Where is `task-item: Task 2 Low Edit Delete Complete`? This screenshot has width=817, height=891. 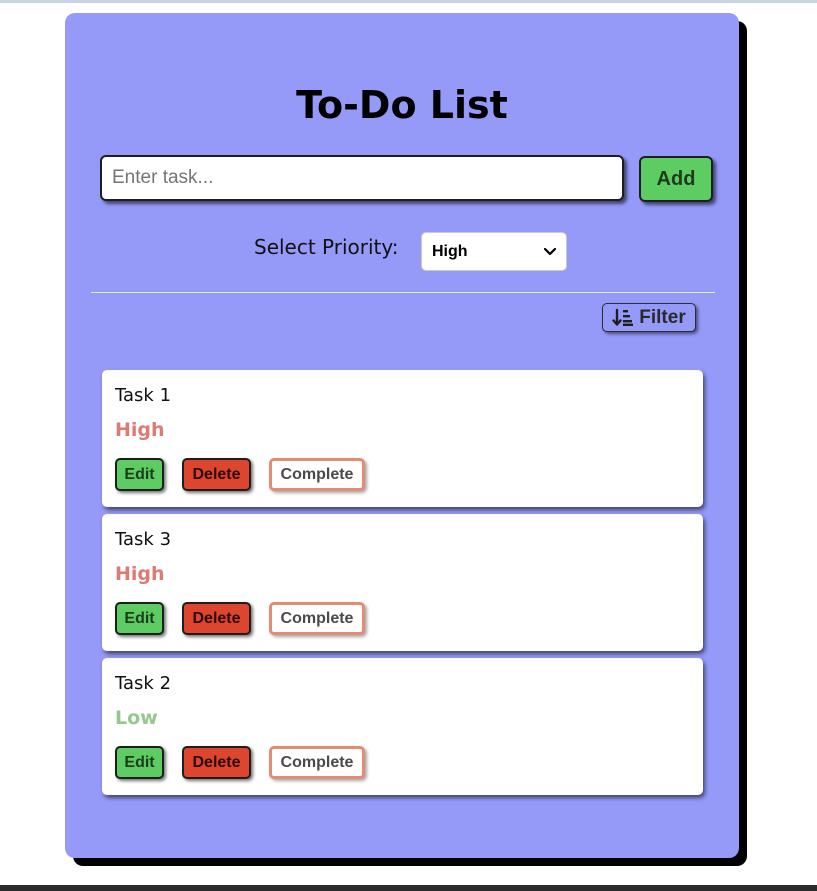
task-item: Task 2 Low Edit Delete Complete is located at coordinates (402, 726).